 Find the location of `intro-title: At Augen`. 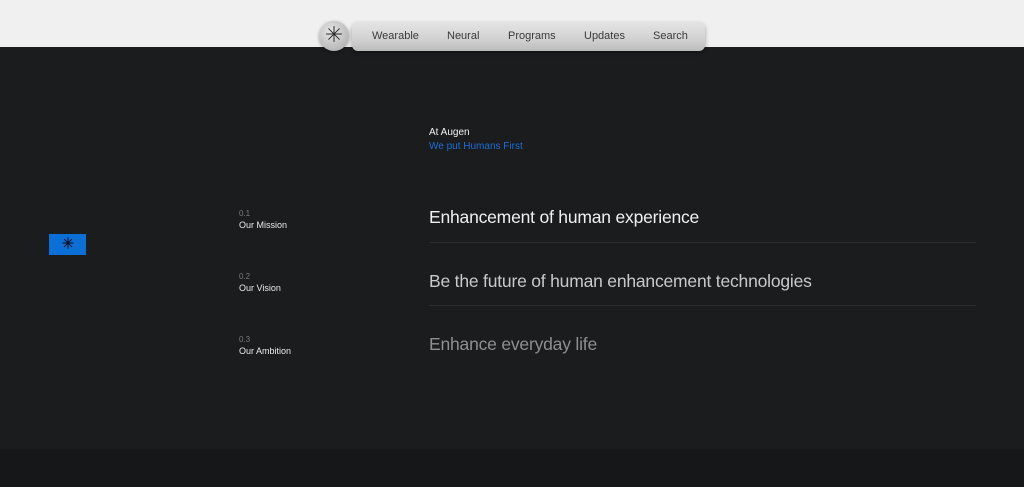

intro-title: At Augen is located at coordinates (449, 132).